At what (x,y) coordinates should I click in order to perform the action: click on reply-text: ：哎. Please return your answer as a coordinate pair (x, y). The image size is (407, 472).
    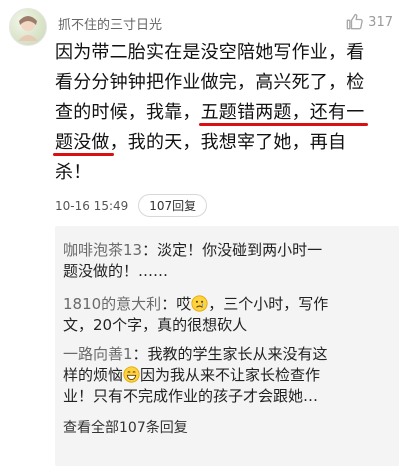
    Looking at the image, I should click on (176, 304).